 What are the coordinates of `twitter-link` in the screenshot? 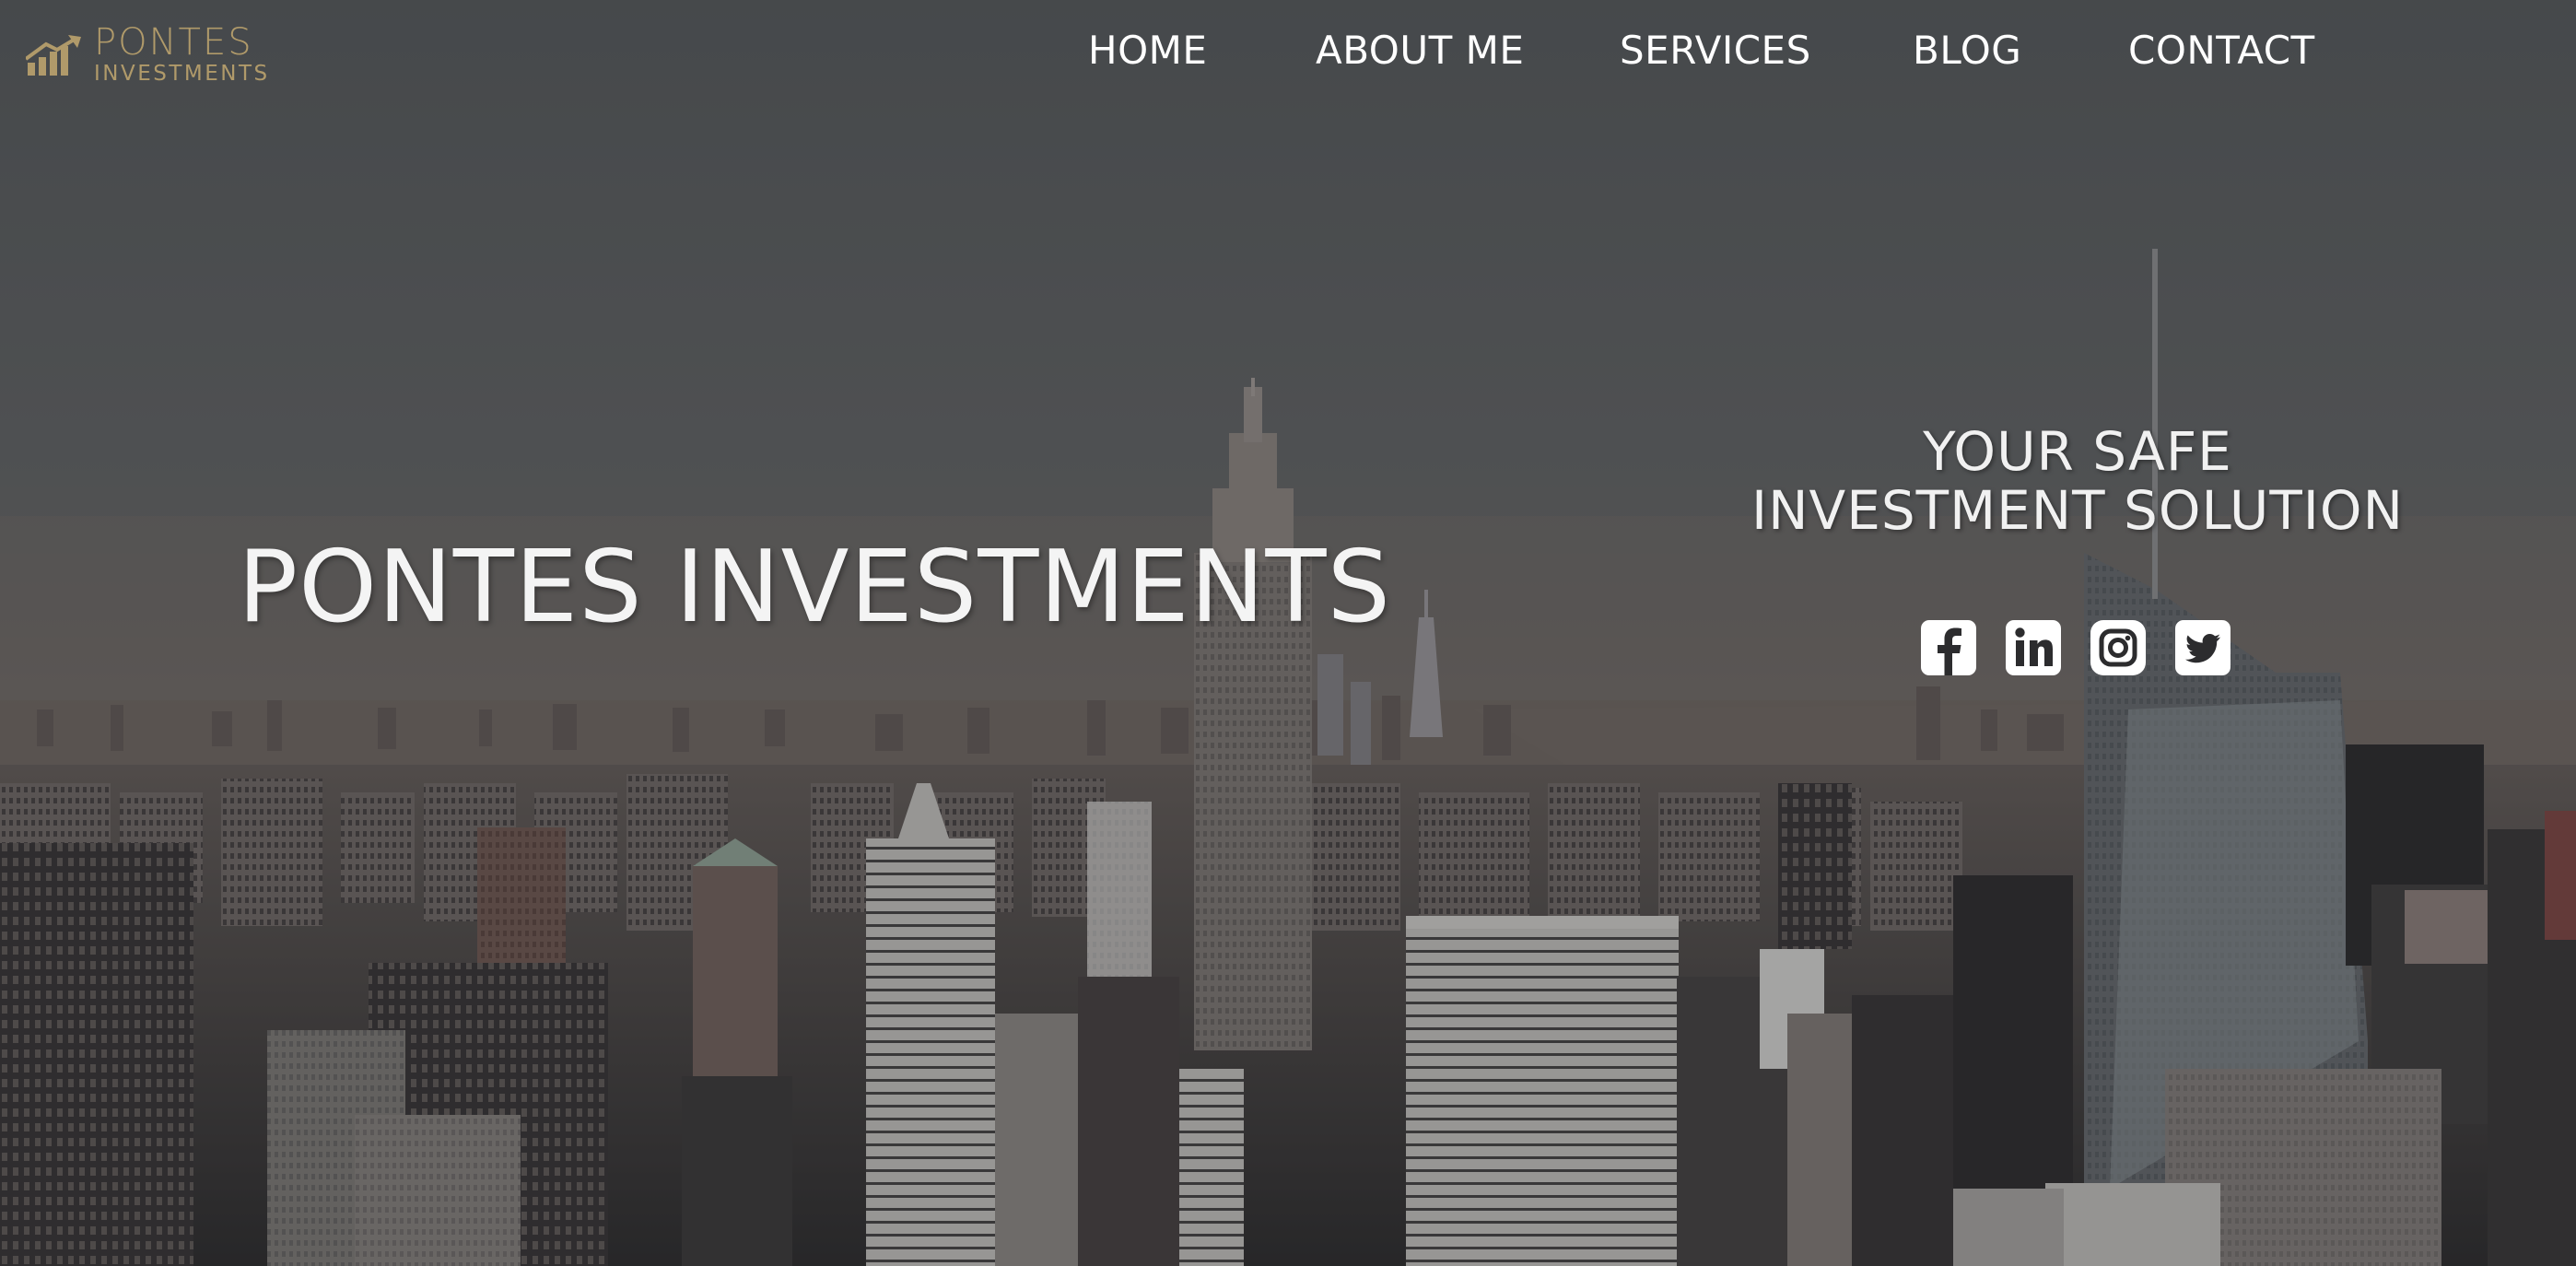 It's located at (2202, 648).